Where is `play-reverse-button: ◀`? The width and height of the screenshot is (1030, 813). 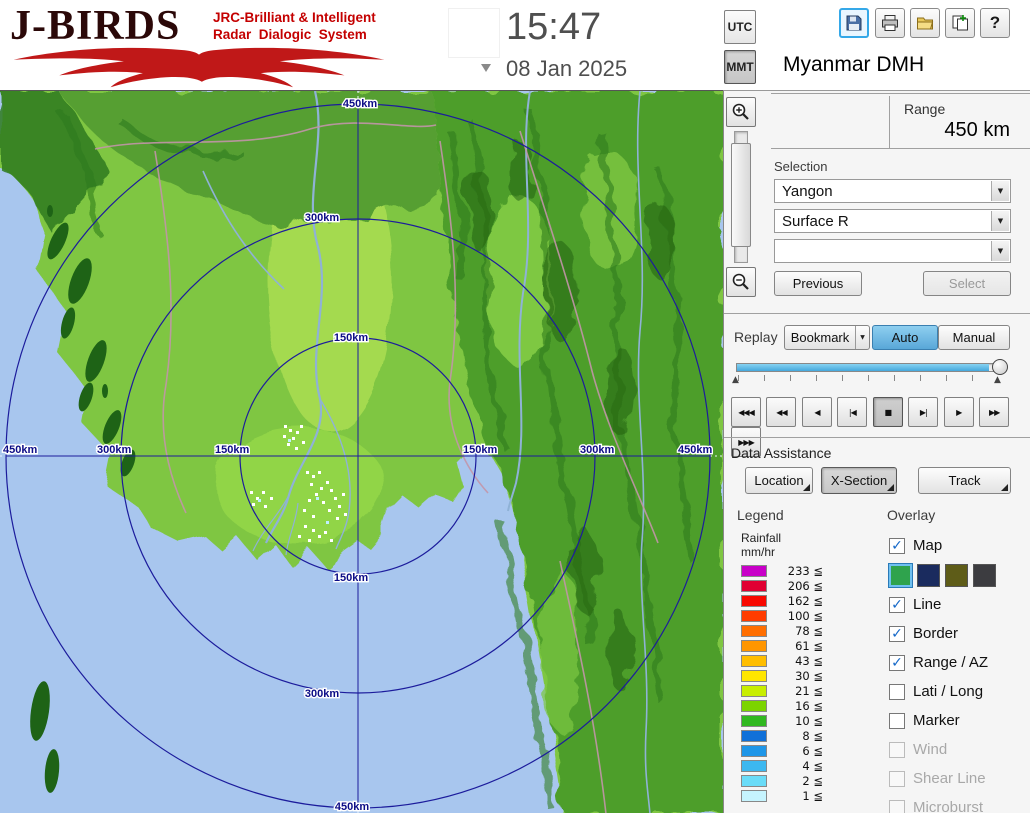
play-reverse-button: ◀ is located at coordinates (816, 412).